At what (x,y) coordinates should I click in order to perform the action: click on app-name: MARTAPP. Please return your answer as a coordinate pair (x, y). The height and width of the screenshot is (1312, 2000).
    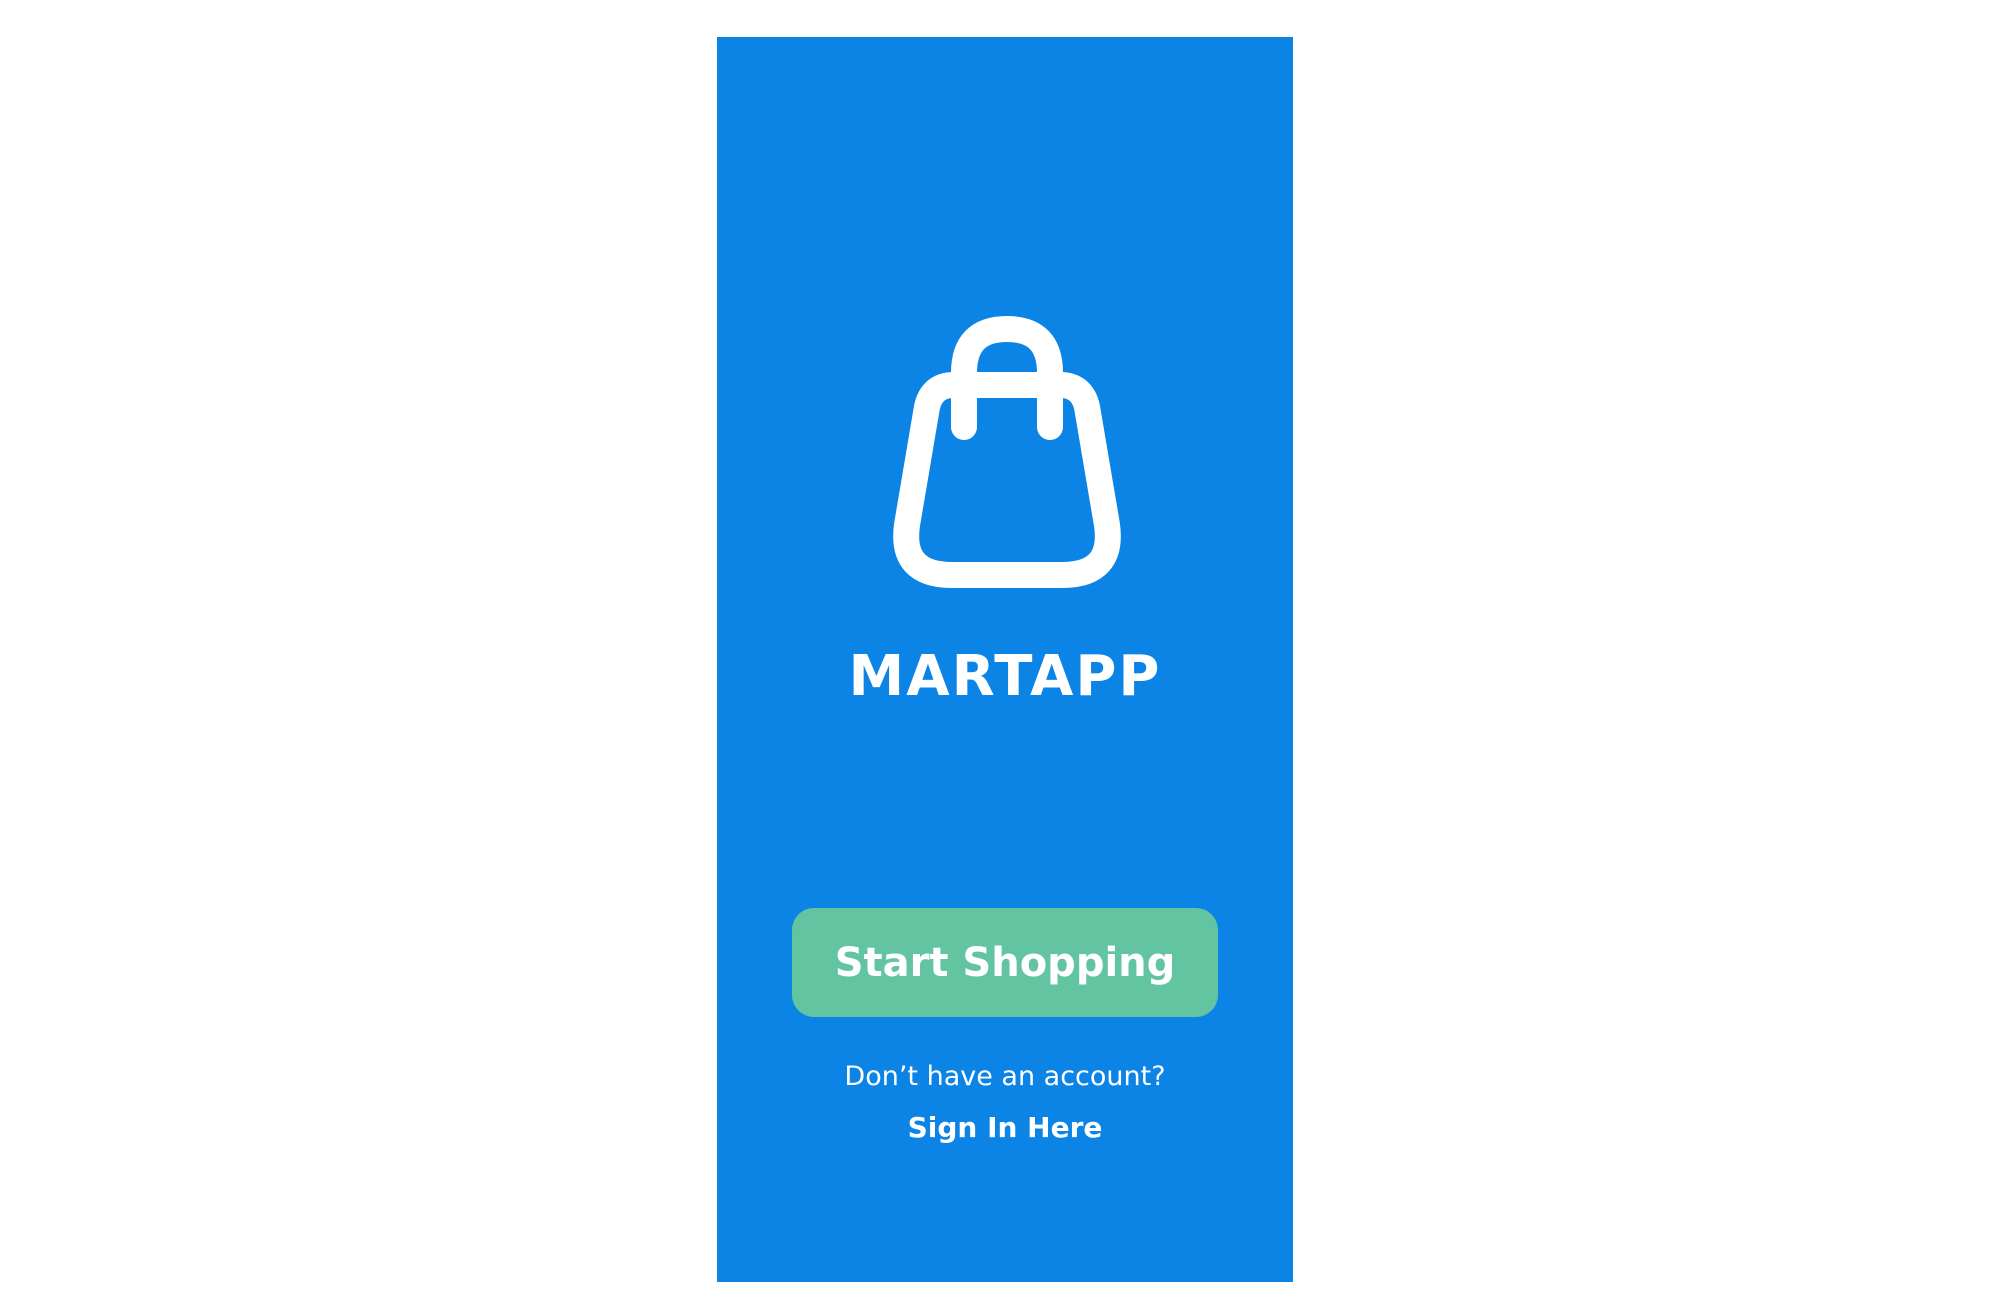
    Looking at the image, I should click on (1005, 676).